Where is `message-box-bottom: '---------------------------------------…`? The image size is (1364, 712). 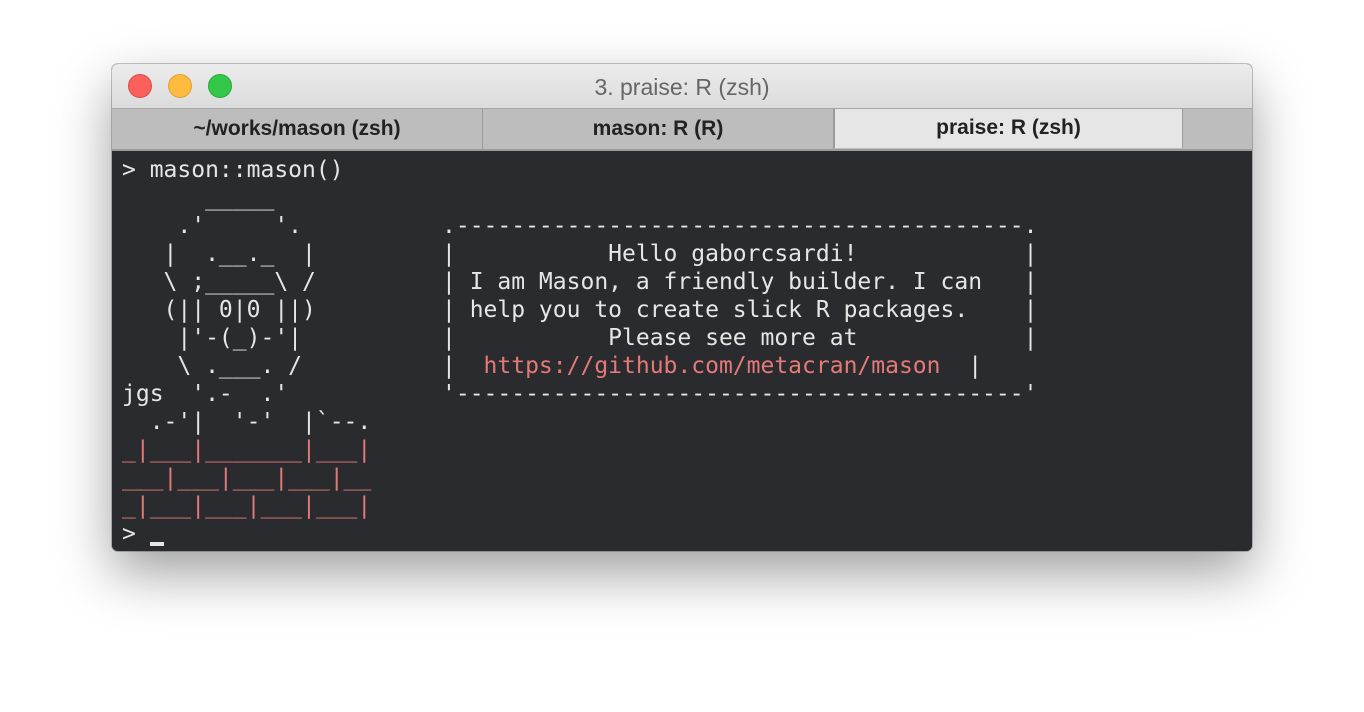
message-box-bottom: '---------------------------------------… is located at coordinates (740, 394).